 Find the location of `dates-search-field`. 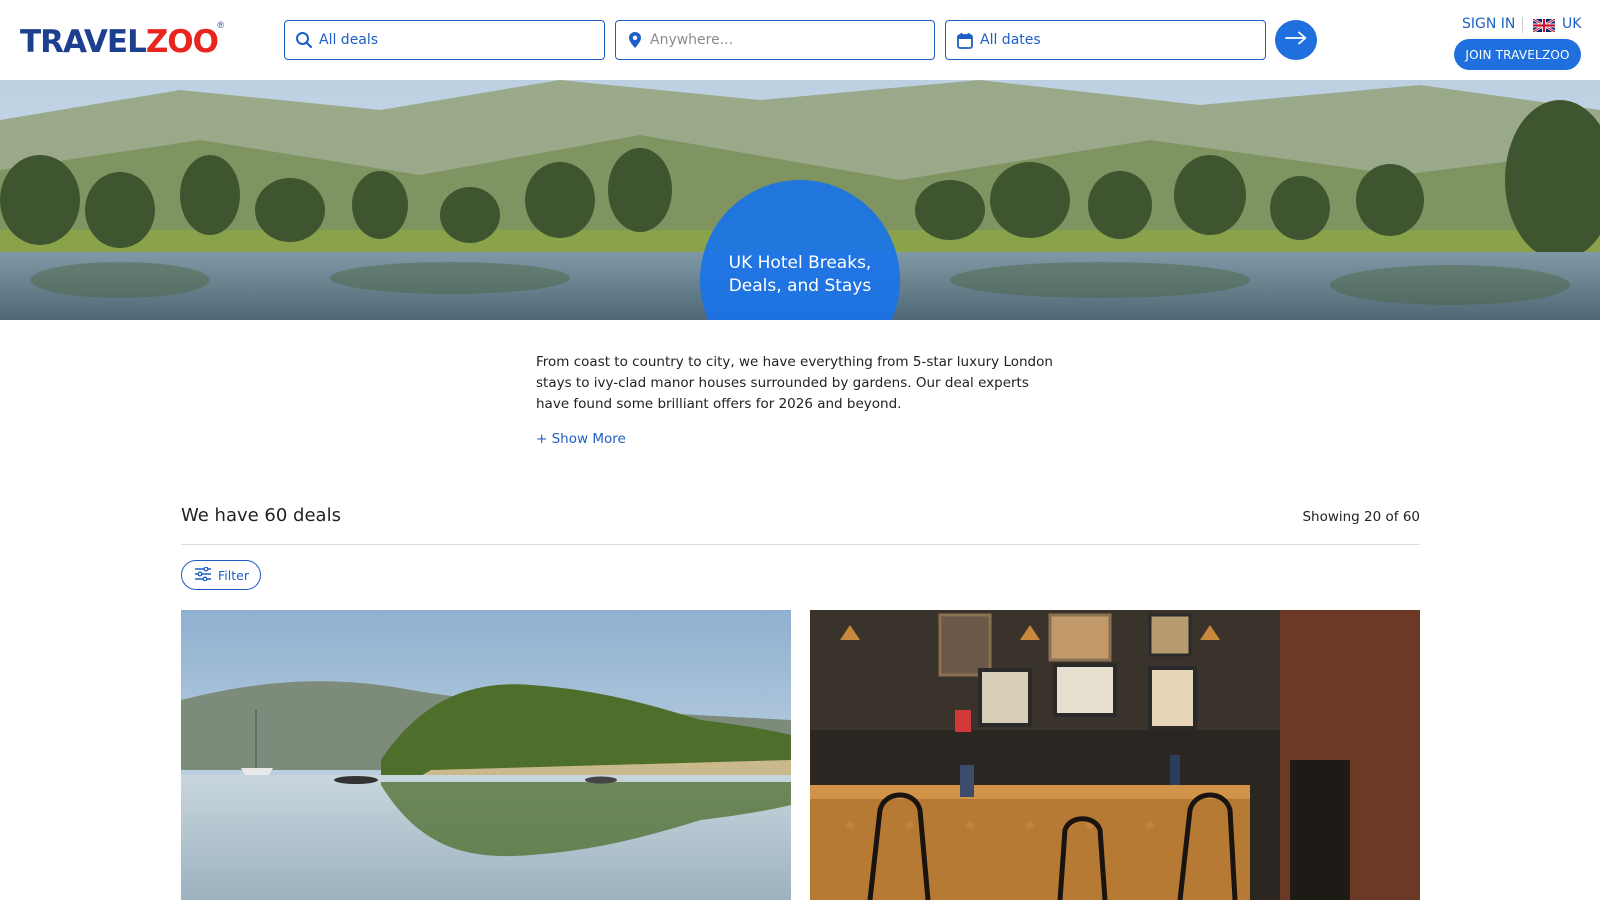

dates-search-field is located at coordinates (1105, 40).